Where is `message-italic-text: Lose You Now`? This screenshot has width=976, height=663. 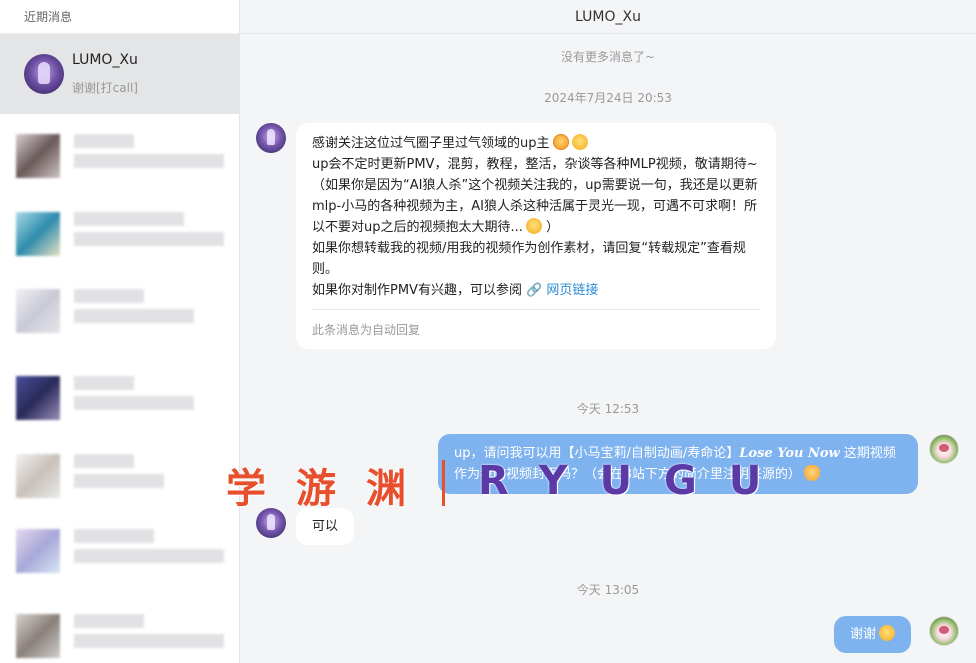
message-italic-text: Lose You Now is located at coordinates (789, 453).